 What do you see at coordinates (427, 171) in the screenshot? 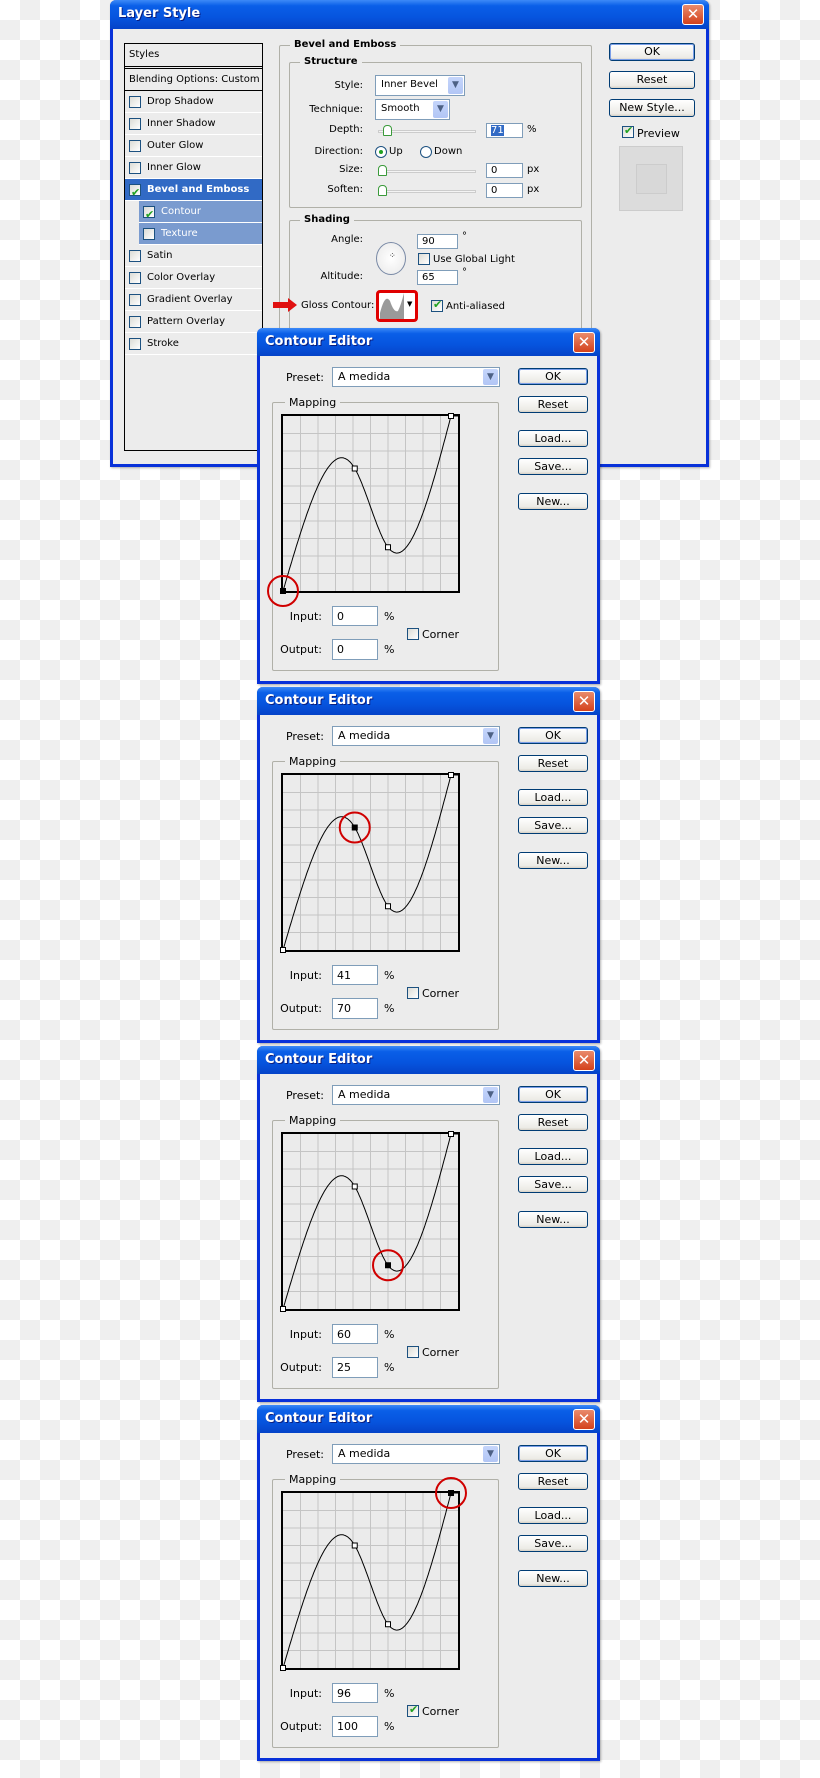
I see `size-slider` at bounding box center [427, 171].